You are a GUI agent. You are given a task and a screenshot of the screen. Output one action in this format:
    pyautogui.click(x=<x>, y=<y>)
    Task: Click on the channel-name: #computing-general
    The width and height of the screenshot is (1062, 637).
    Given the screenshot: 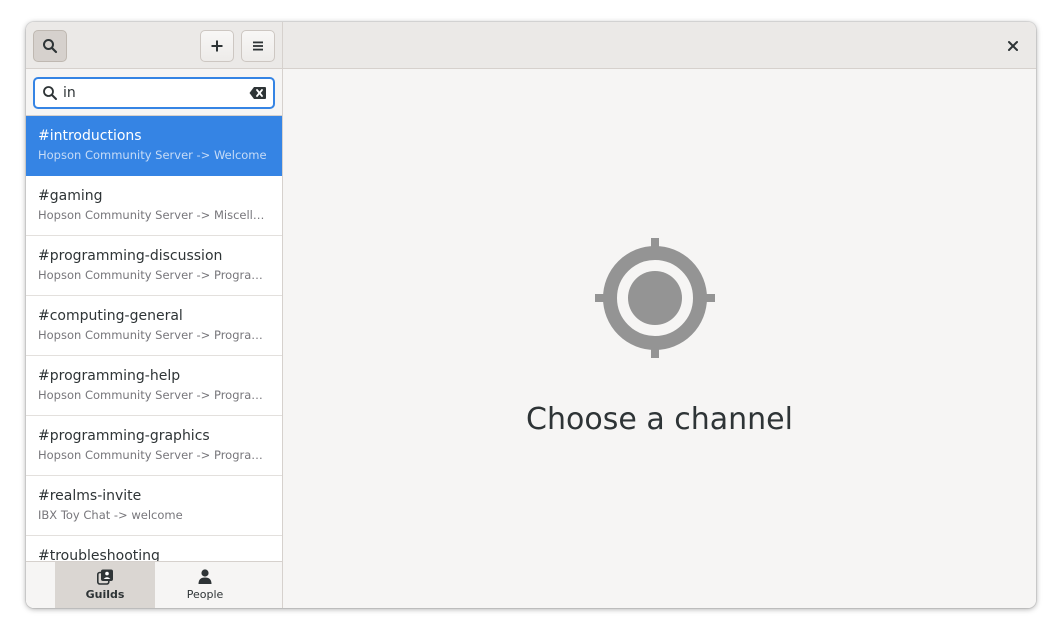 What is the action you would take?
    pyautogui.click(x=110, y=316)
    